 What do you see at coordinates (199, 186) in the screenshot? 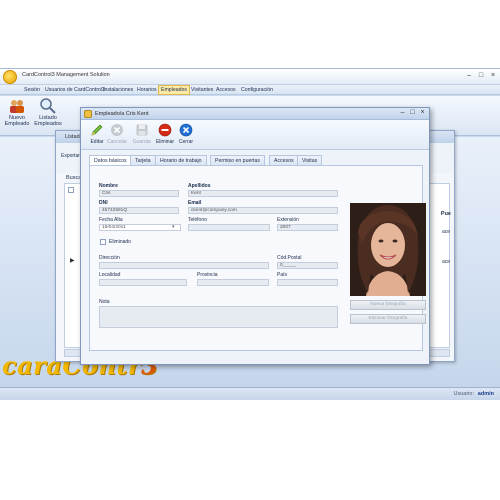
I see `apellidos-label: Apellidos` at bounding box center [199, 186].